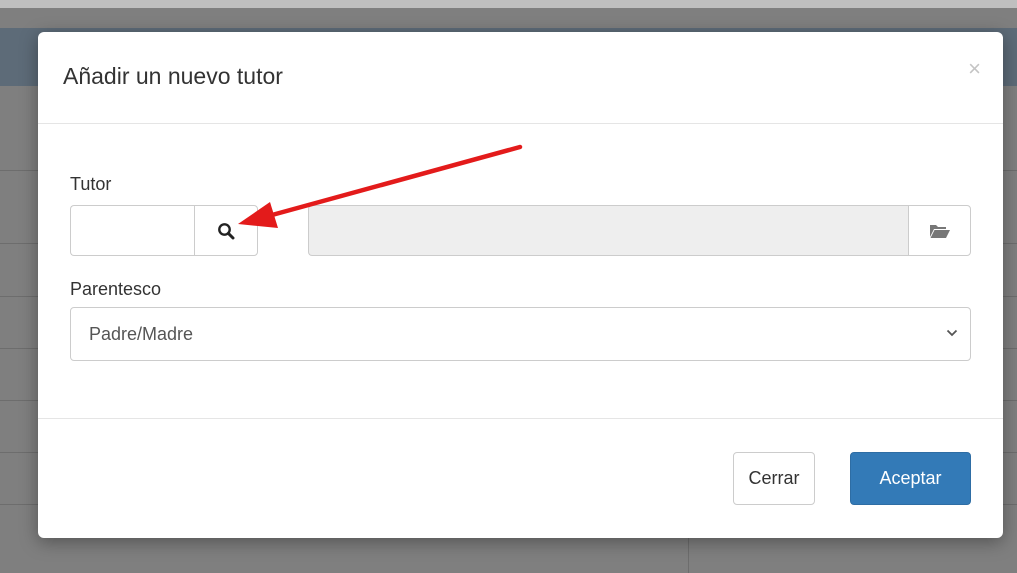  Describe the element at coordinates (173, 76) in the screenshot. I see `modal-title: Añadir un nuevo tutor` at that location.